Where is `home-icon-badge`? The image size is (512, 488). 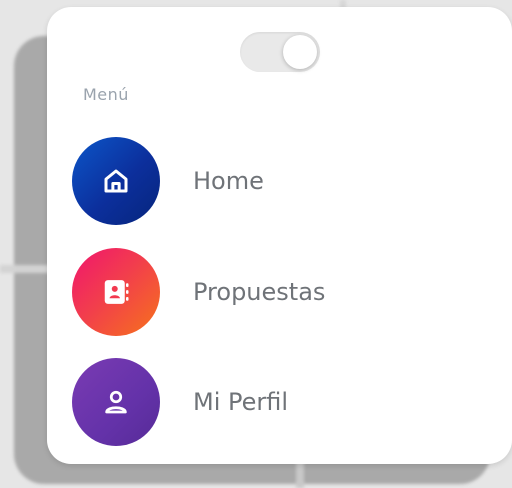
home-icon-badge is located at coordinates (116, 181).